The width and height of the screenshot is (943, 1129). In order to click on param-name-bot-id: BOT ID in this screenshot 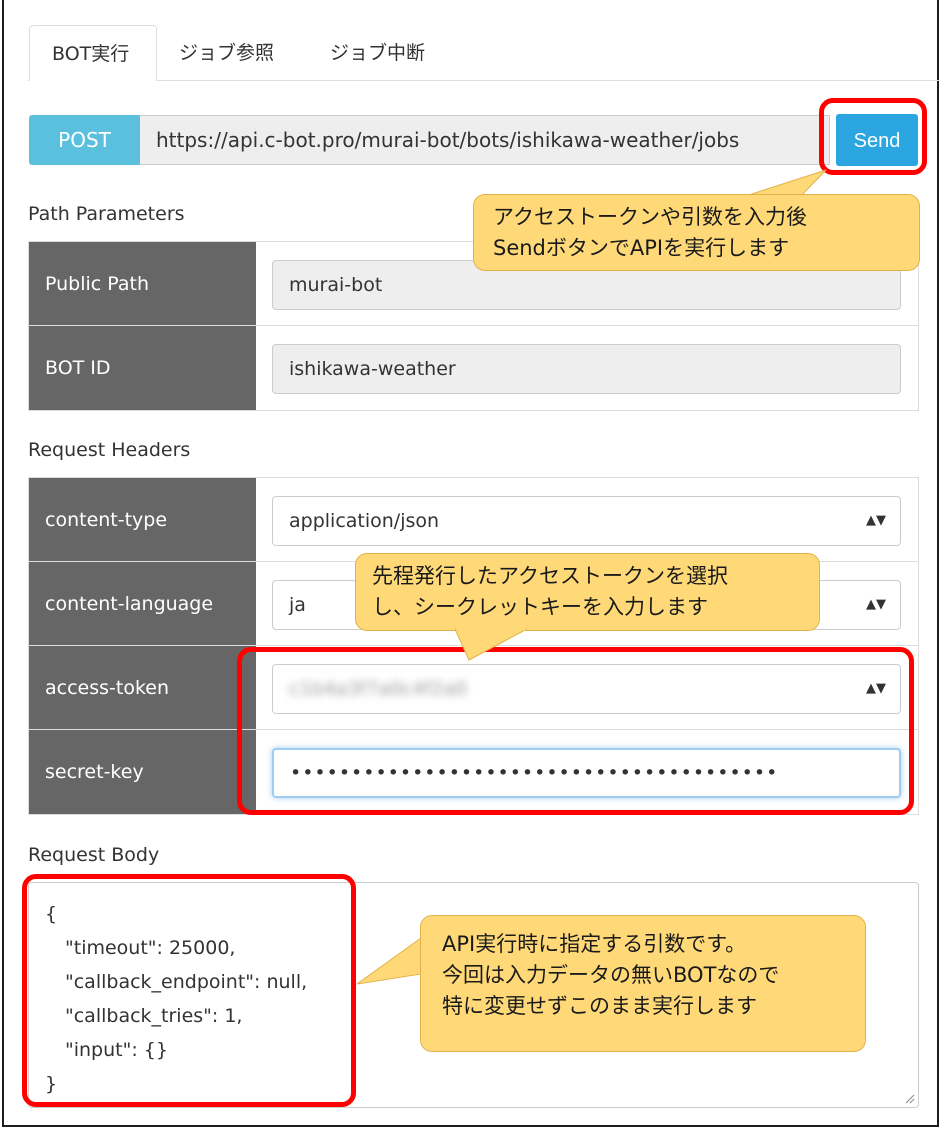, I will do `click(142, 368)`.